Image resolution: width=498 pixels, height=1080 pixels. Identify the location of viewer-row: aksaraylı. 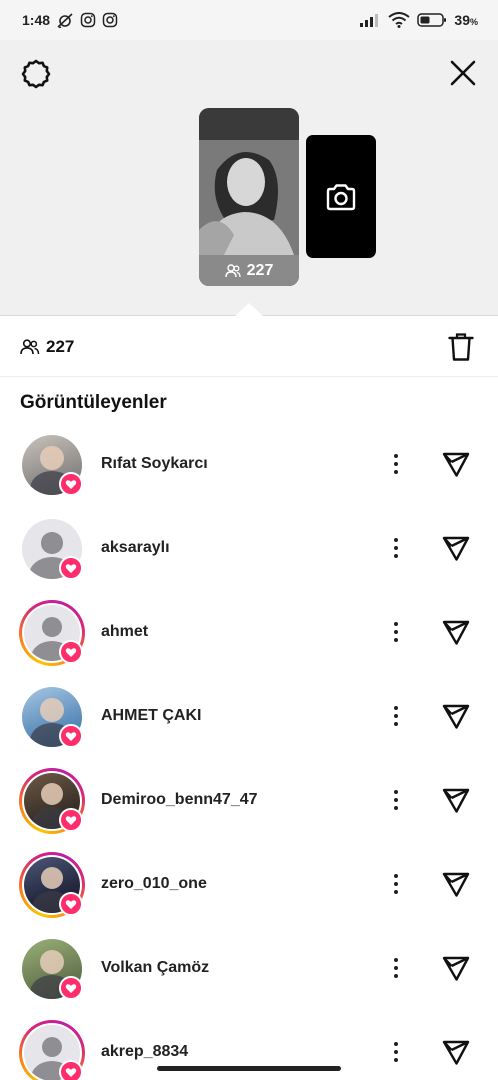
(249, 548).